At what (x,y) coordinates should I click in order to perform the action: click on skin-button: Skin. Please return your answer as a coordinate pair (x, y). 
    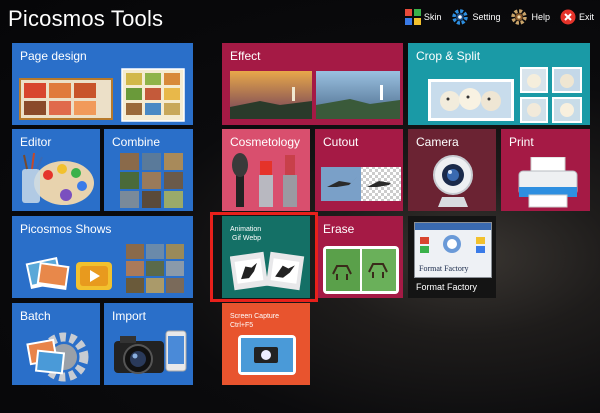
    Looking at the image, I should click on (423, 17).